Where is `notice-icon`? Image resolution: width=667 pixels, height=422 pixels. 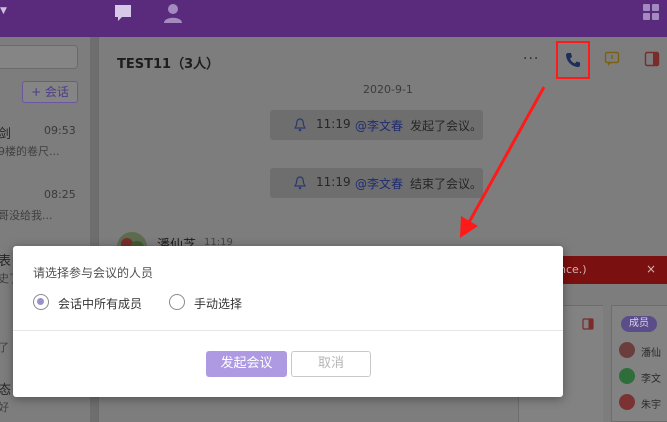
notice-icon is located at coordinates (612, 59).